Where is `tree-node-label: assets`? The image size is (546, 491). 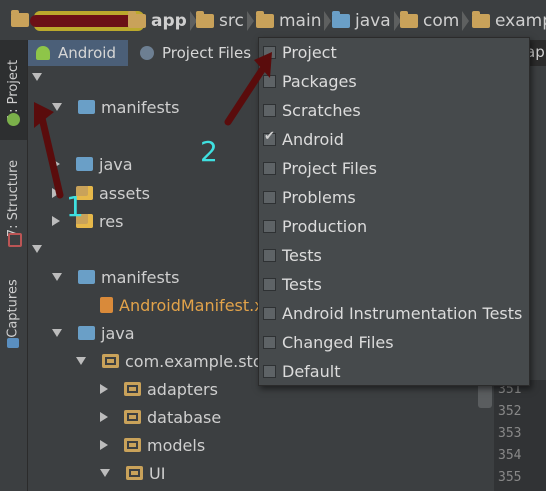
tree-node-label: assets is located at coordinates (124, 193).